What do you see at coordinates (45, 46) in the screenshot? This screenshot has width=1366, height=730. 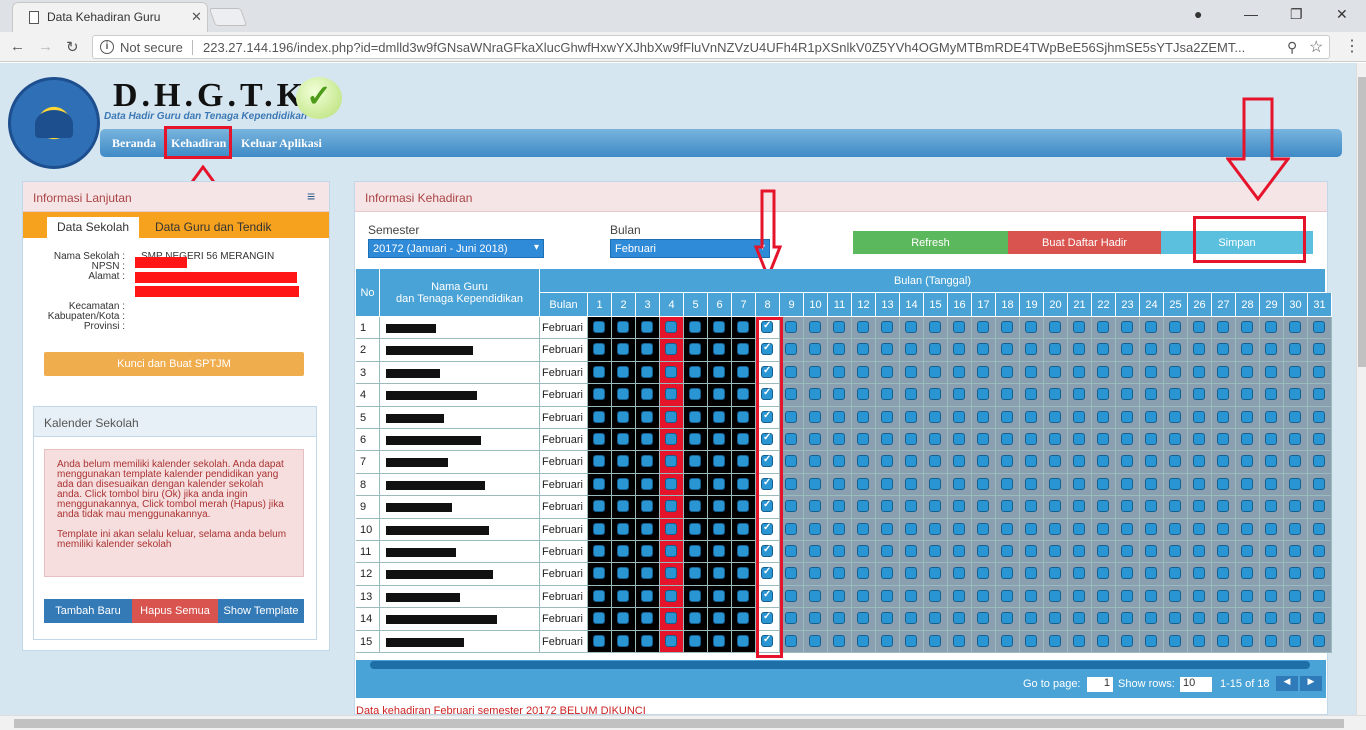 I see `forward-icon: →` at bounding box center [45, 46].